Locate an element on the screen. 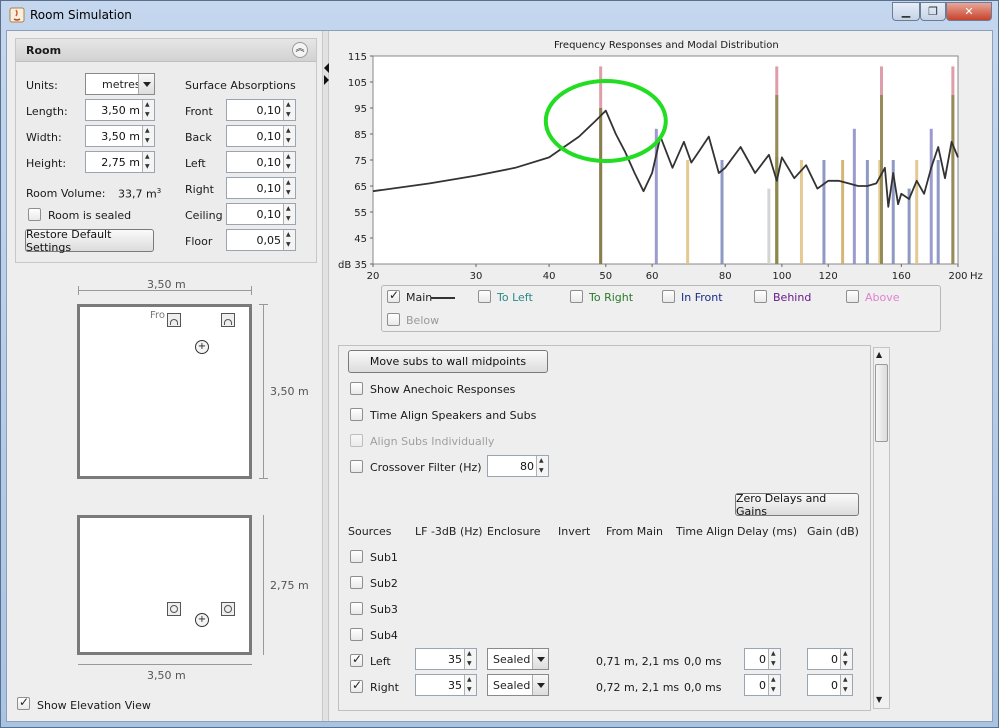  absorption-spinner-right: 0,10 ▲ ▼ is located at coordinates (261, 188).